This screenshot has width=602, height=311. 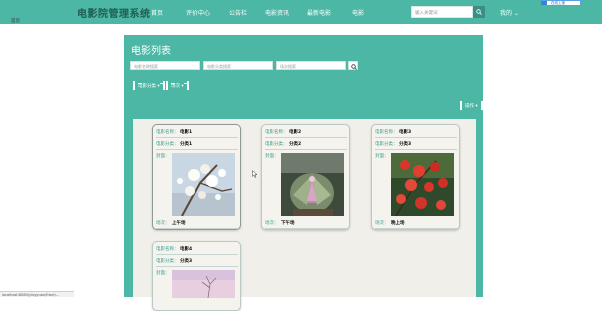 I want to click on category-dropdown: 电影分类 ▾, so click(x=149, y=85).